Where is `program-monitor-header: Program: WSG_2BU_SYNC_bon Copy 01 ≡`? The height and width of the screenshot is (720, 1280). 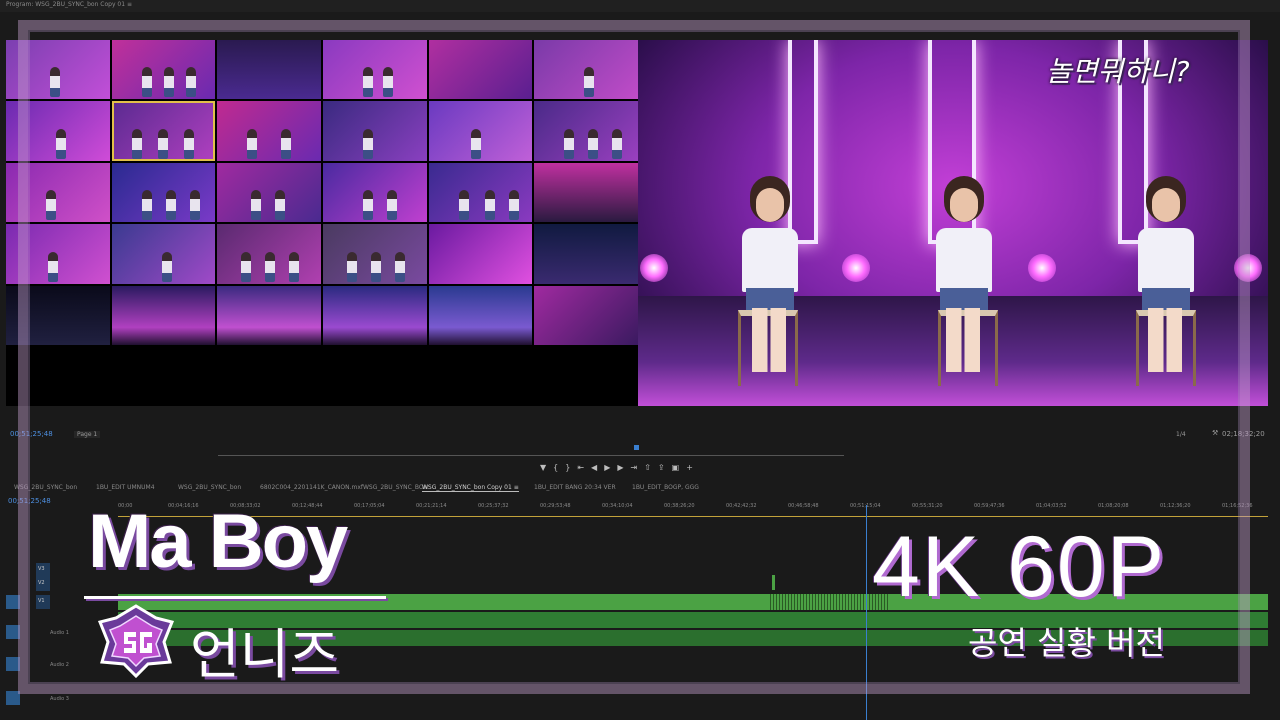
program-monitor-header: Program: WSG_2BU_SYNC_bon Copy 01 ≡ is located at coordinates (640, 6).